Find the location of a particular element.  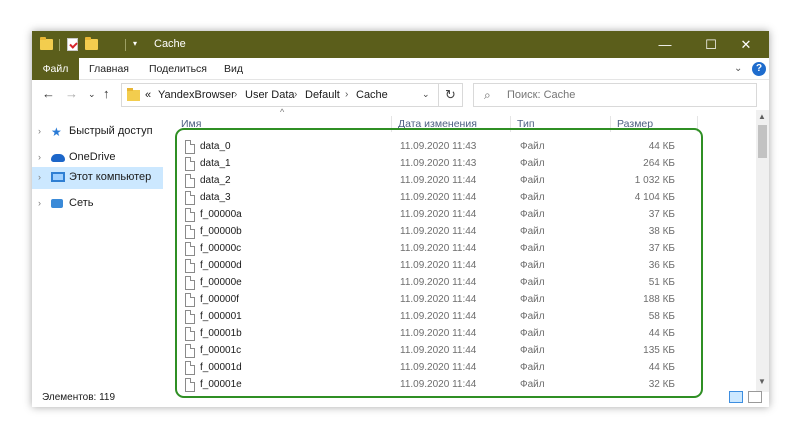

cloud-icon is located at coordinates (58, 158).